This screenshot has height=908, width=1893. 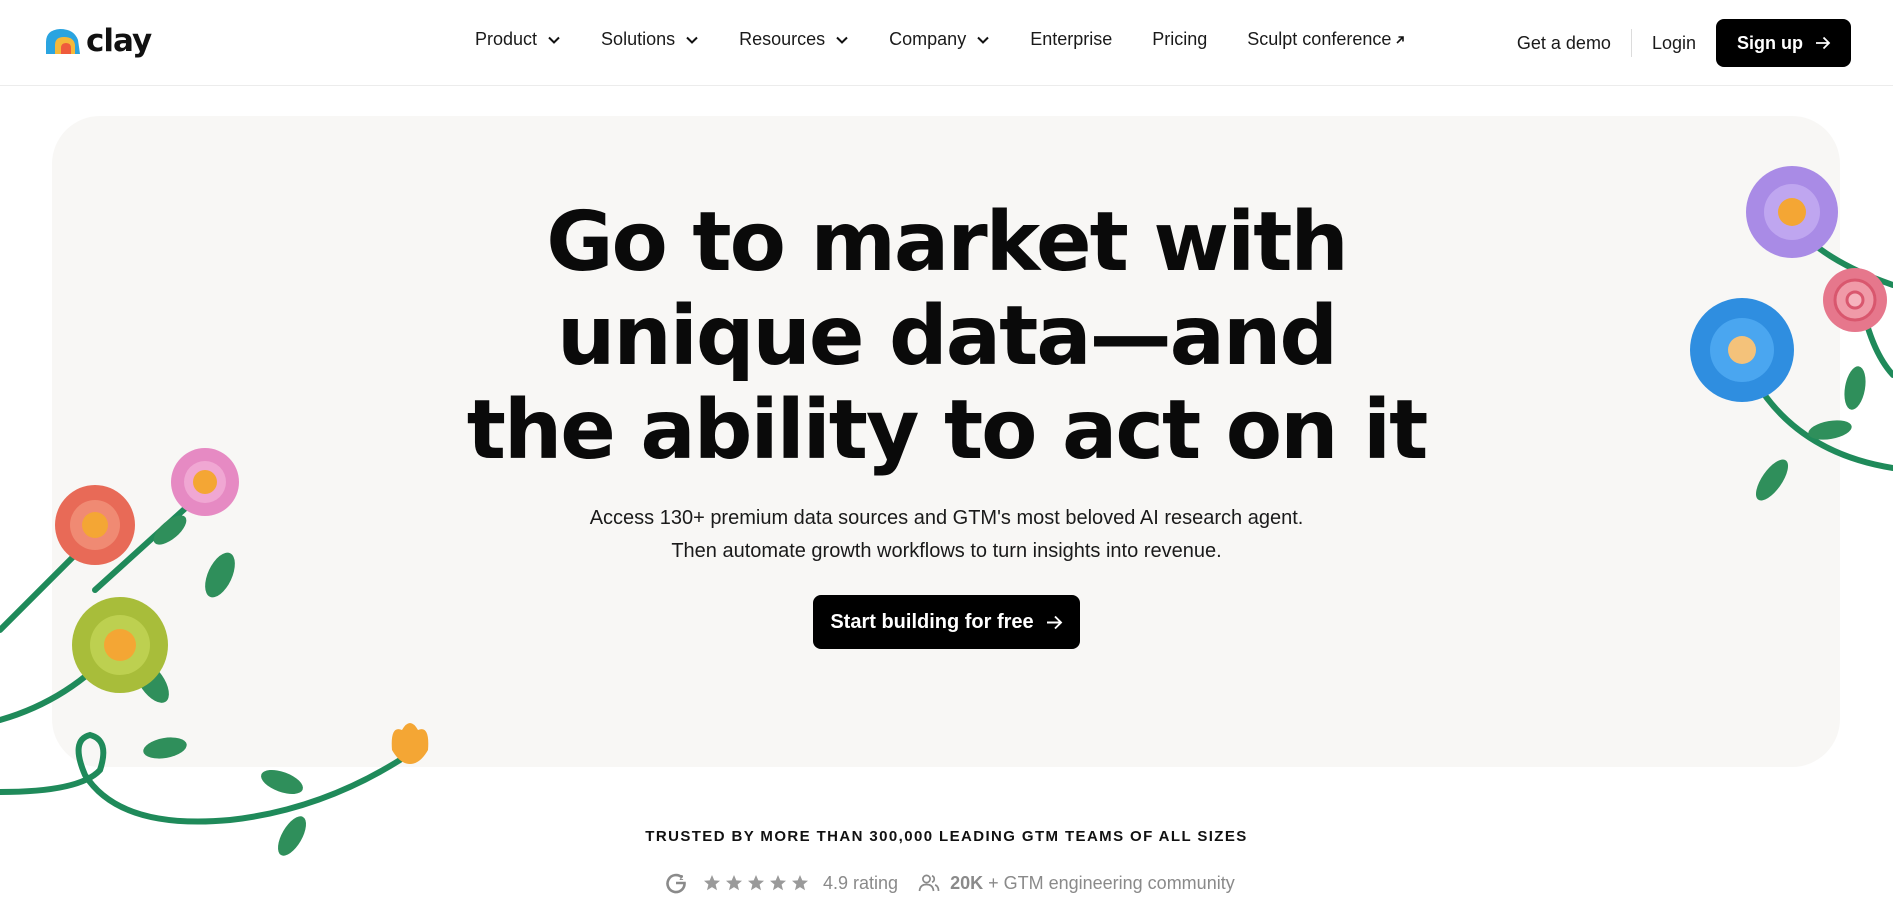 What do you see at coordinates (1674, 43) in the screenshot?
I see `login-link: Login` at bounding box center [1674, 43].